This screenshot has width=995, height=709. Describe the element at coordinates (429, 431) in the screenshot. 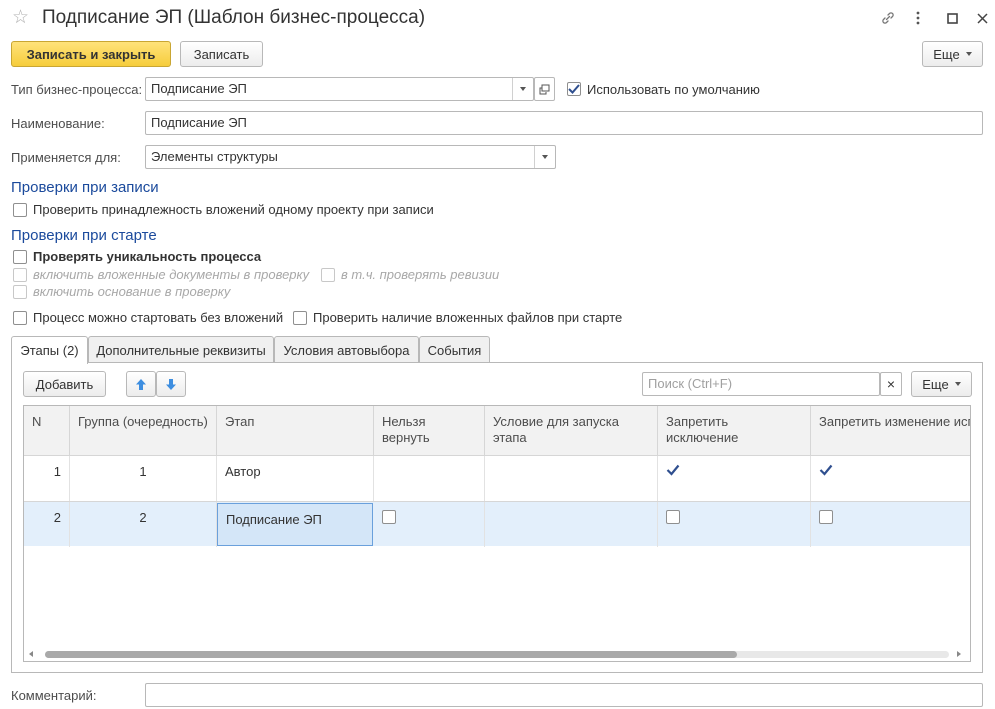

I see `column-header-no-return: Нельзя вернуть` at that location.